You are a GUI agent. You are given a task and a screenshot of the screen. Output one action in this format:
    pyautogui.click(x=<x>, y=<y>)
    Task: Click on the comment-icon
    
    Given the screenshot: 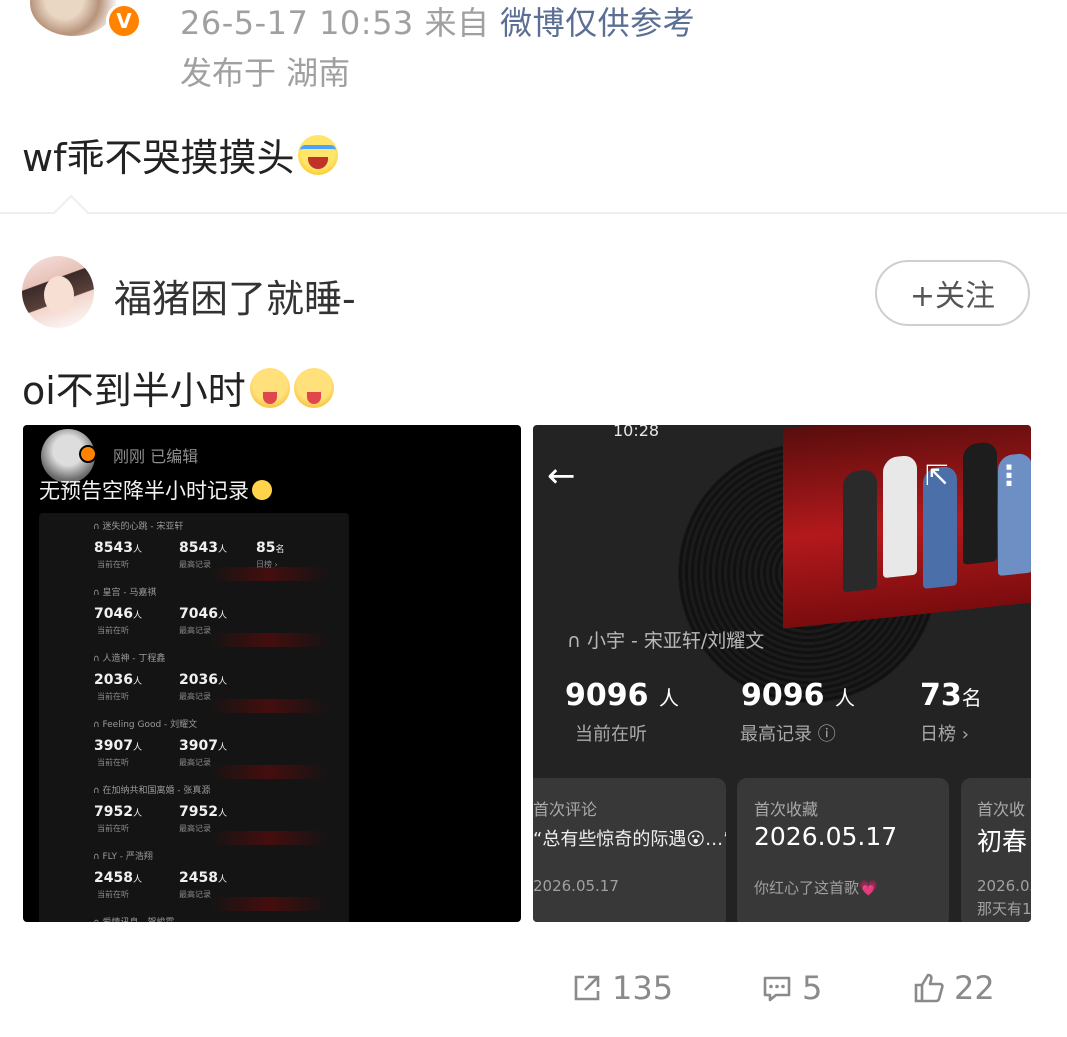 What is the action you would take?
    pyautogui.click(x=777, y=989)
    